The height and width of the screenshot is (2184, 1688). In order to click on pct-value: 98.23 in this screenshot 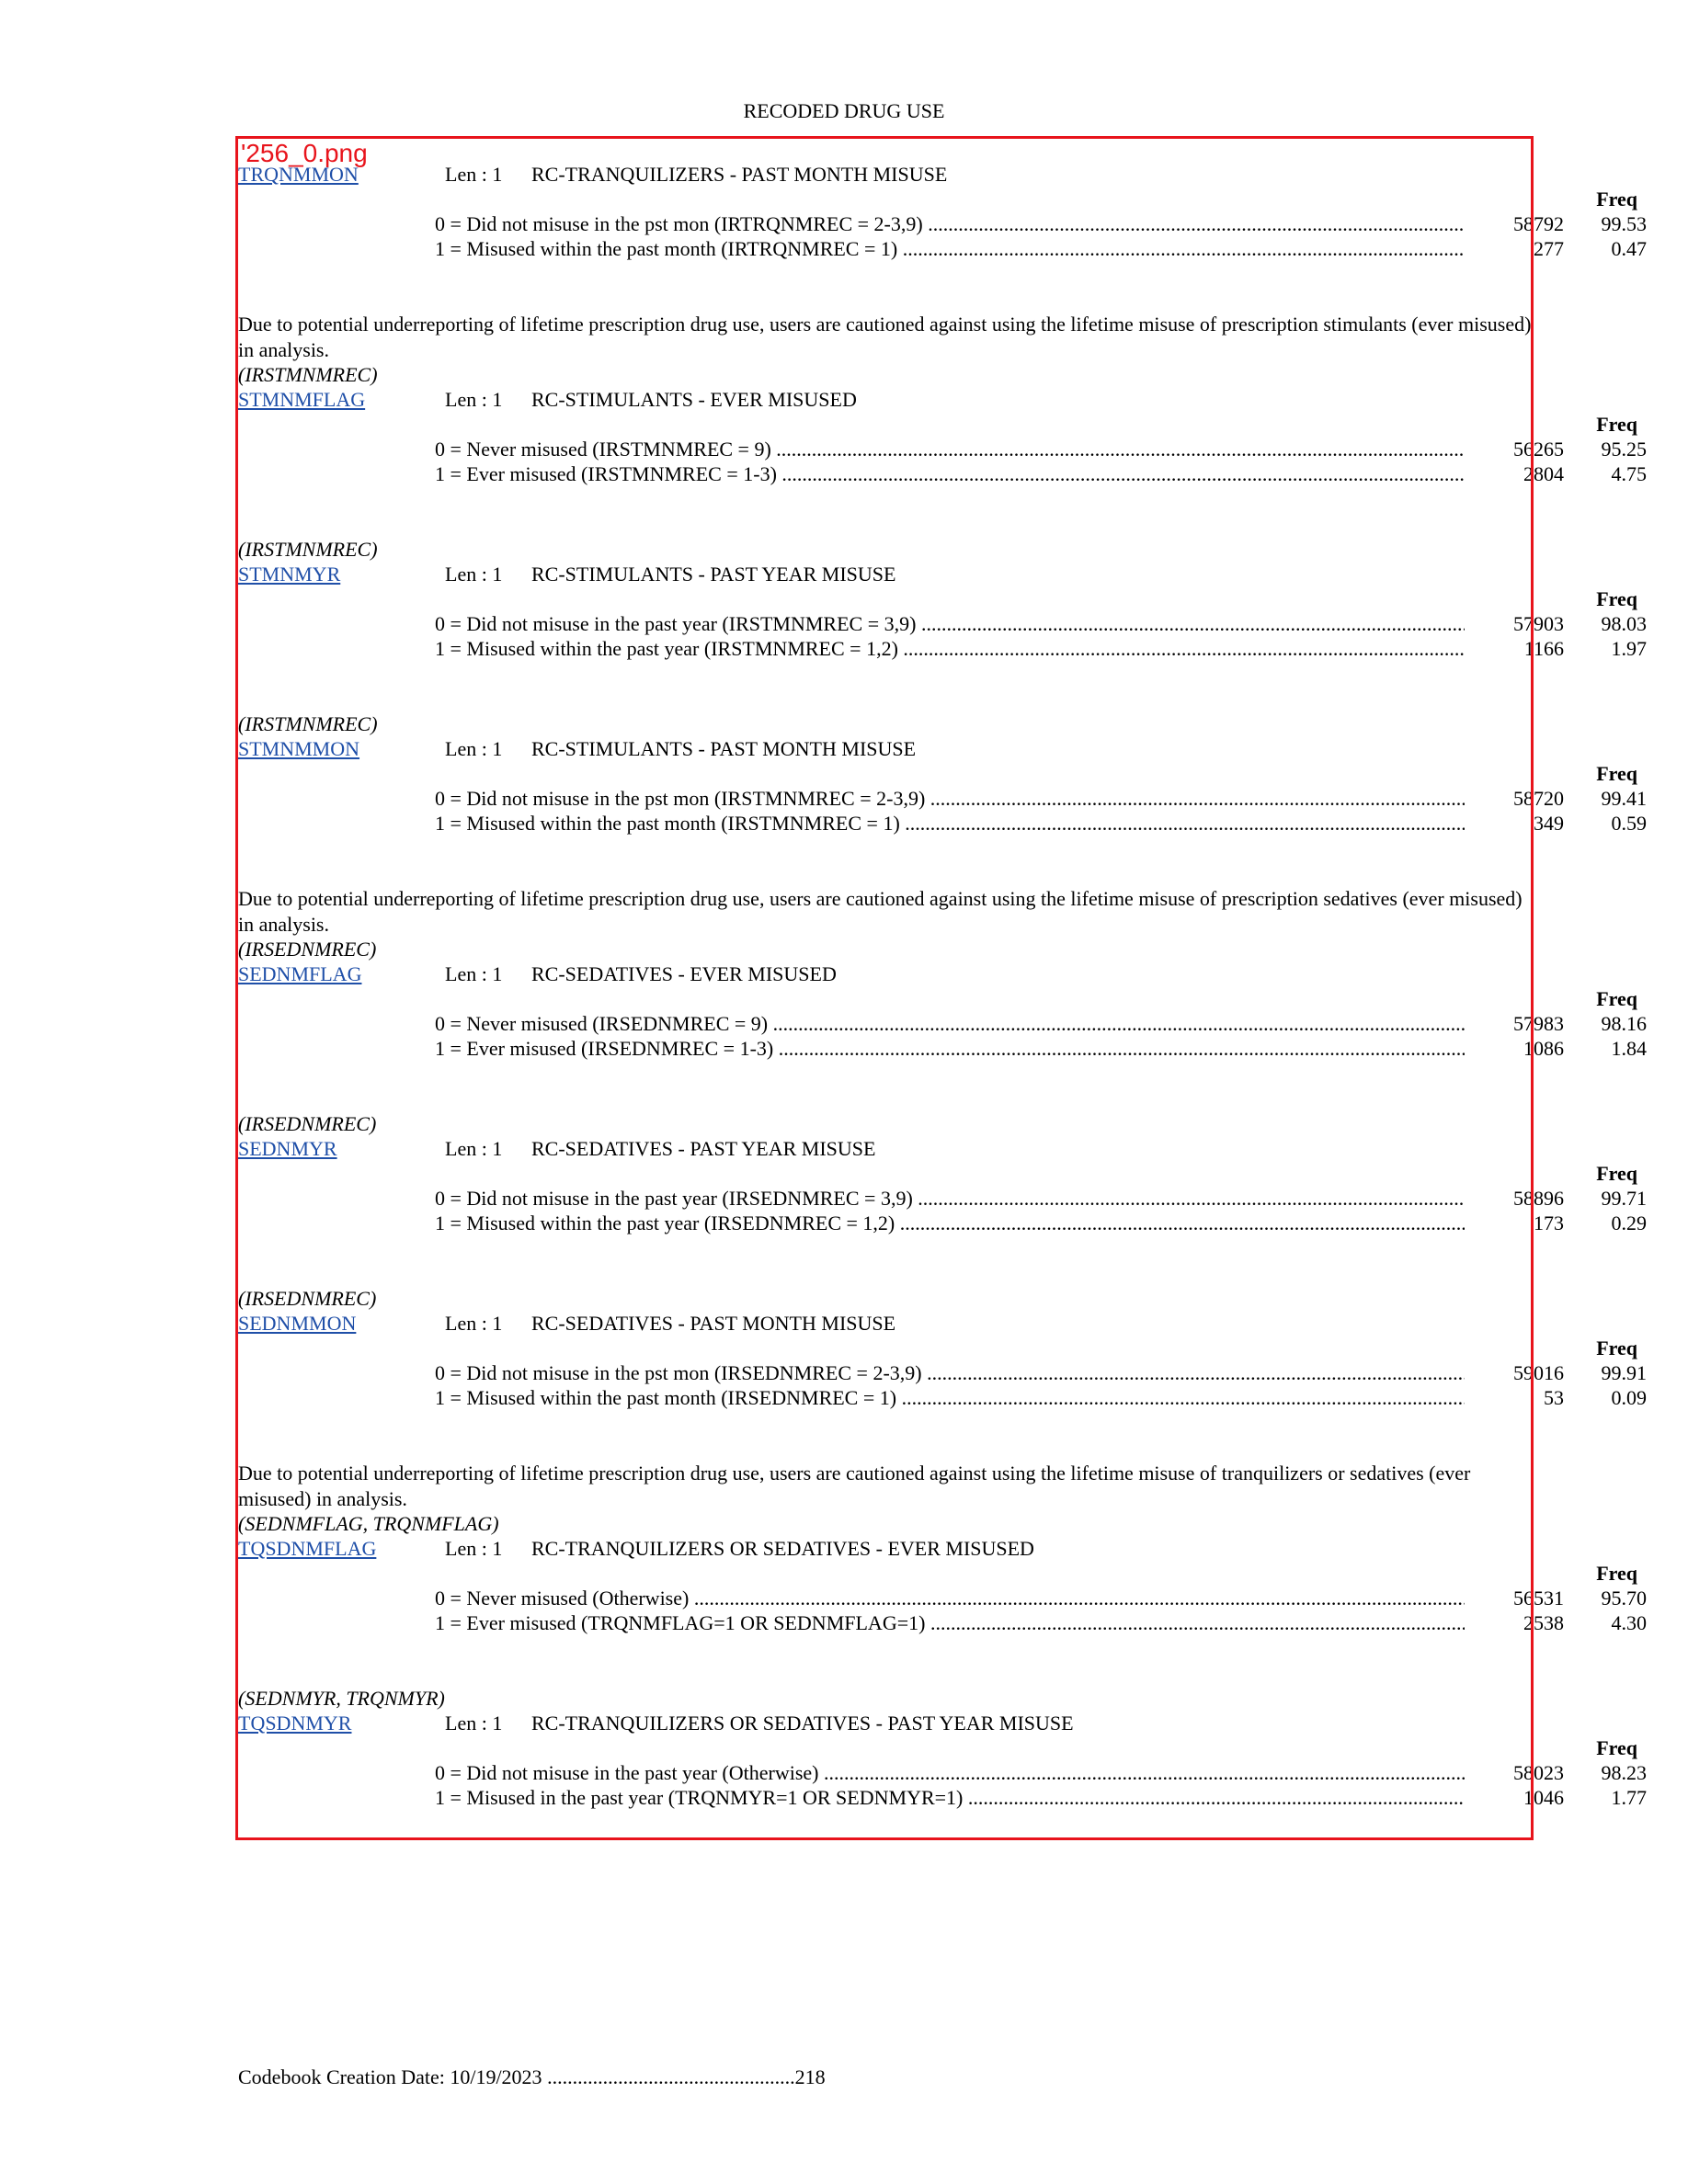, I will do `click(1625, 1772)`.